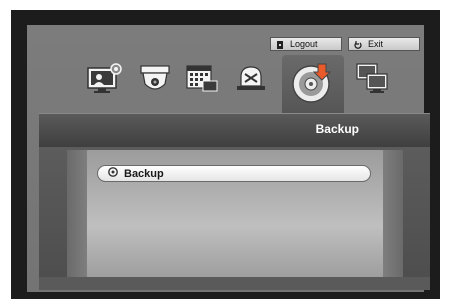 This screenshot has width=451, height=304. I want to click on camera-dome-icon, so click(155, 78).